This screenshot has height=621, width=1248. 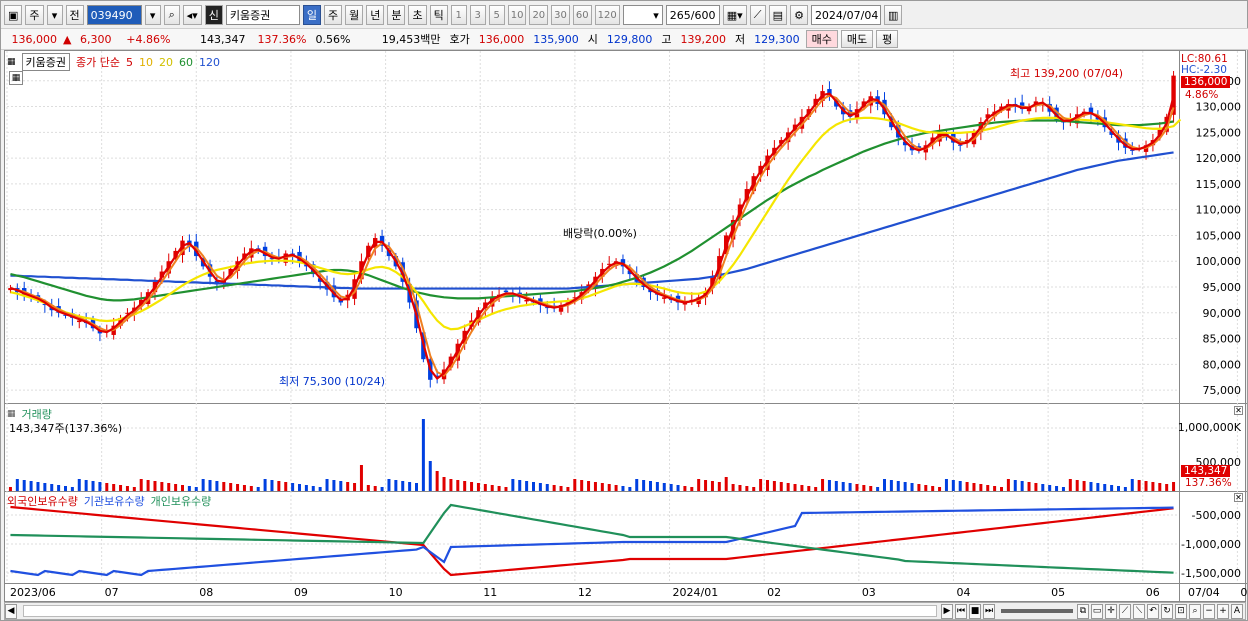 I want to click on date-input: 2024/07/04, so click(x=845, y=15).